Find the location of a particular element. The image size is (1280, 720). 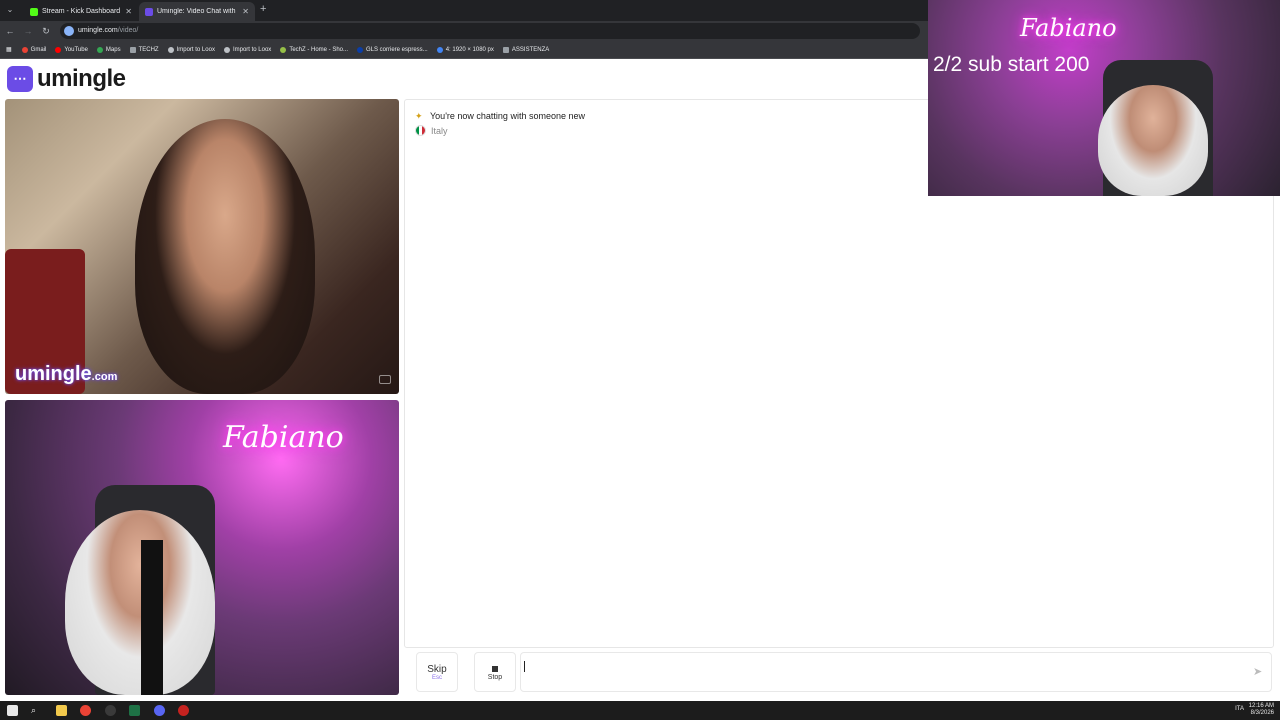

tab-title: Stream - Kick Dashboard is located at coordinates (81, 11).